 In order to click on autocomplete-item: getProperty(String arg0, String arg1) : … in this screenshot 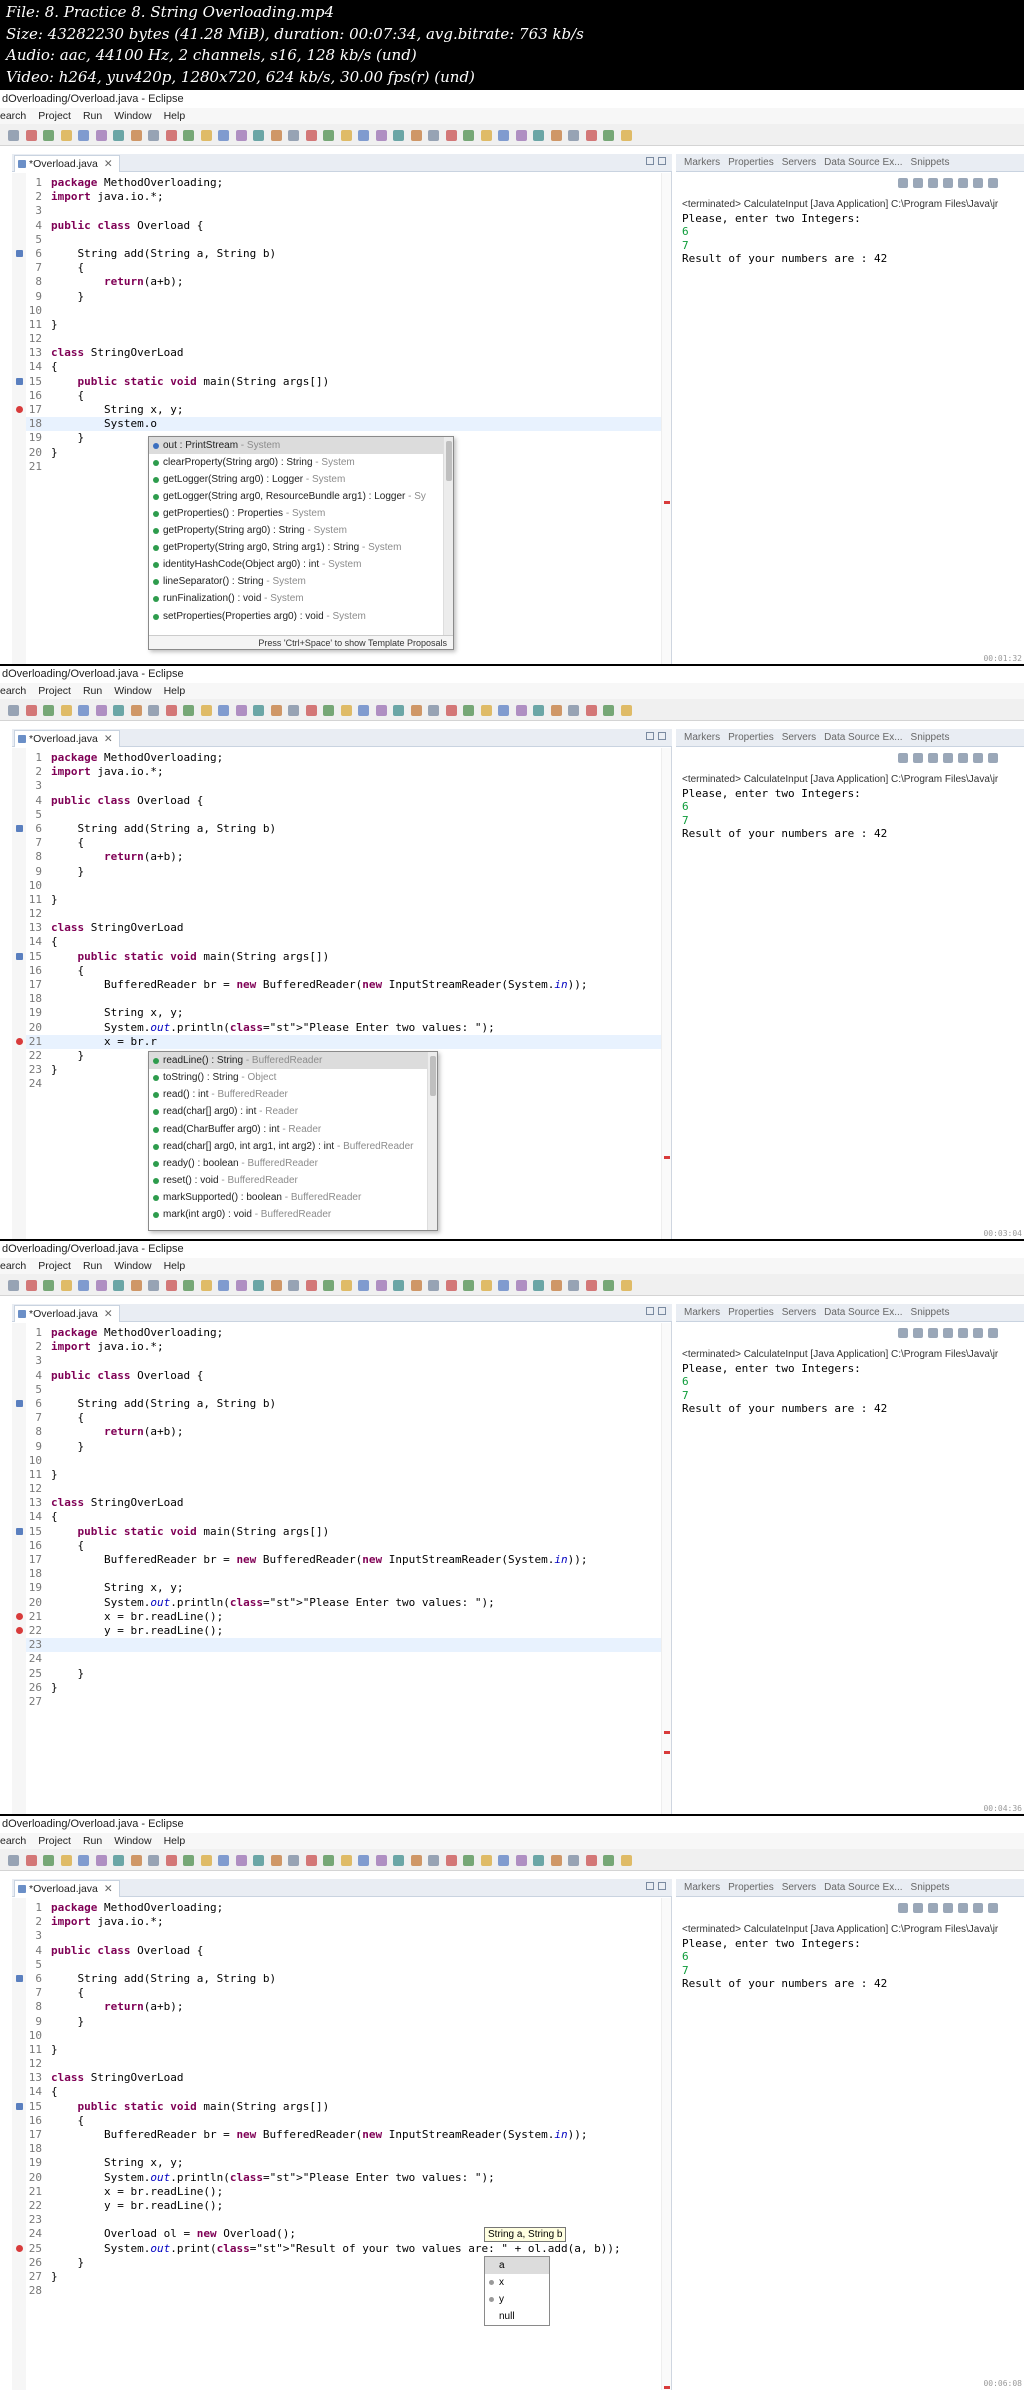, I will do `click(301, 547)`.